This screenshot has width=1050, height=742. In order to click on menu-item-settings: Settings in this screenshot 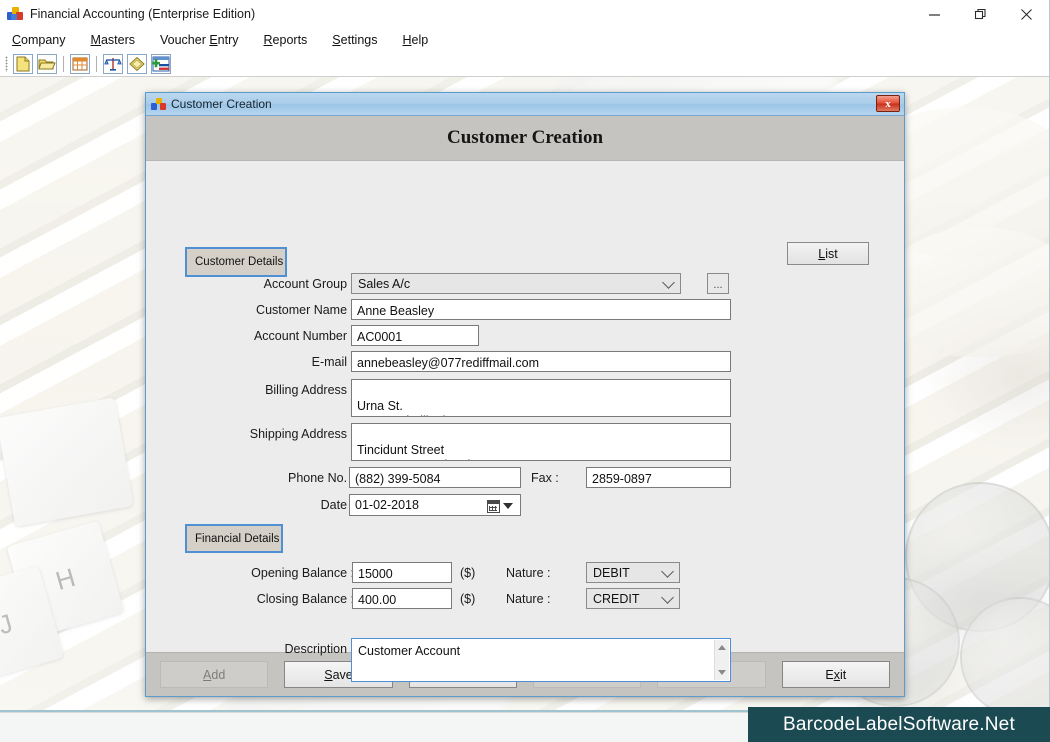, I will do `click(359, 40)`.